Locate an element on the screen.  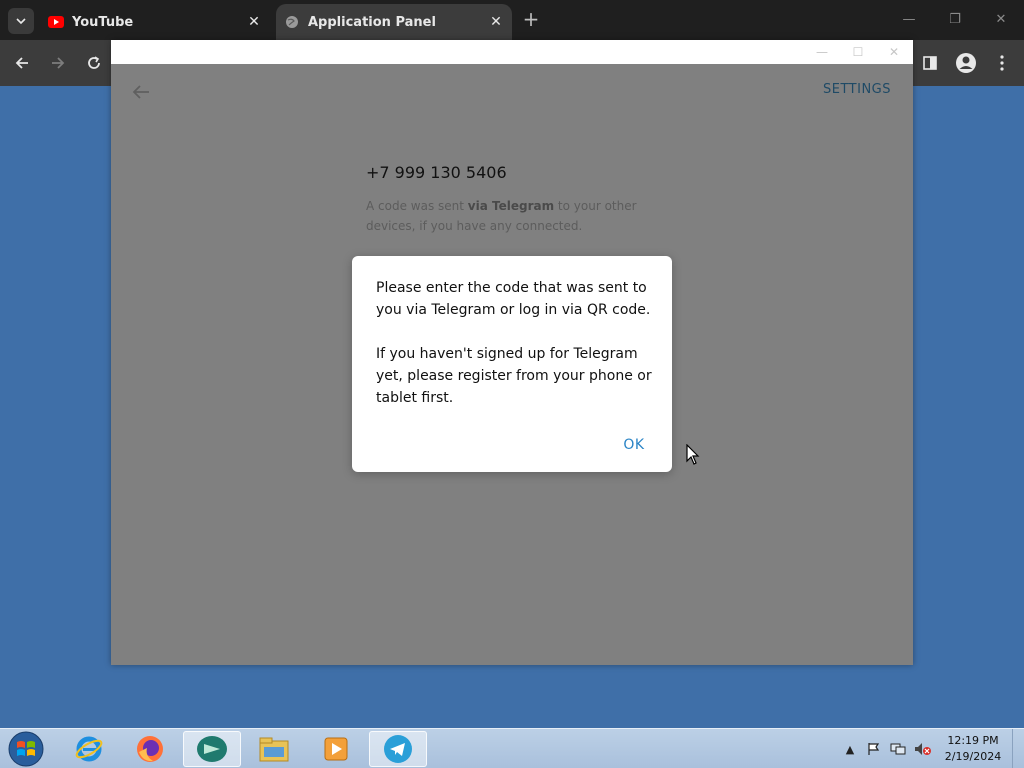
taskbar-internet-explorer is located at coordinates (89, 749).